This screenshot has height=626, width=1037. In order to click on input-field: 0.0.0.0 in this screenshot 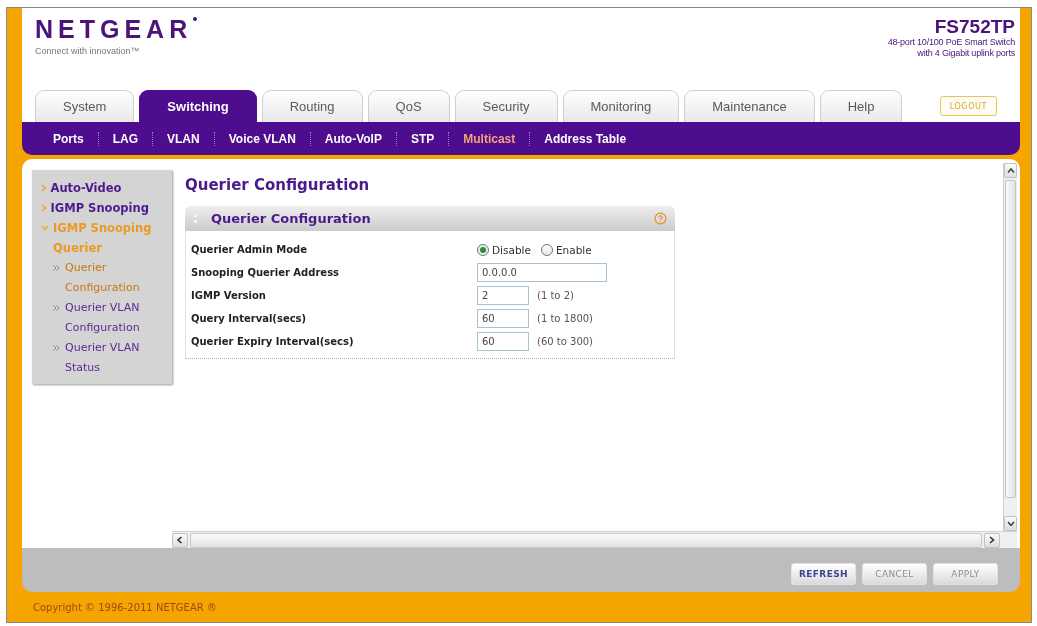, I will do `click(542, 272)`.